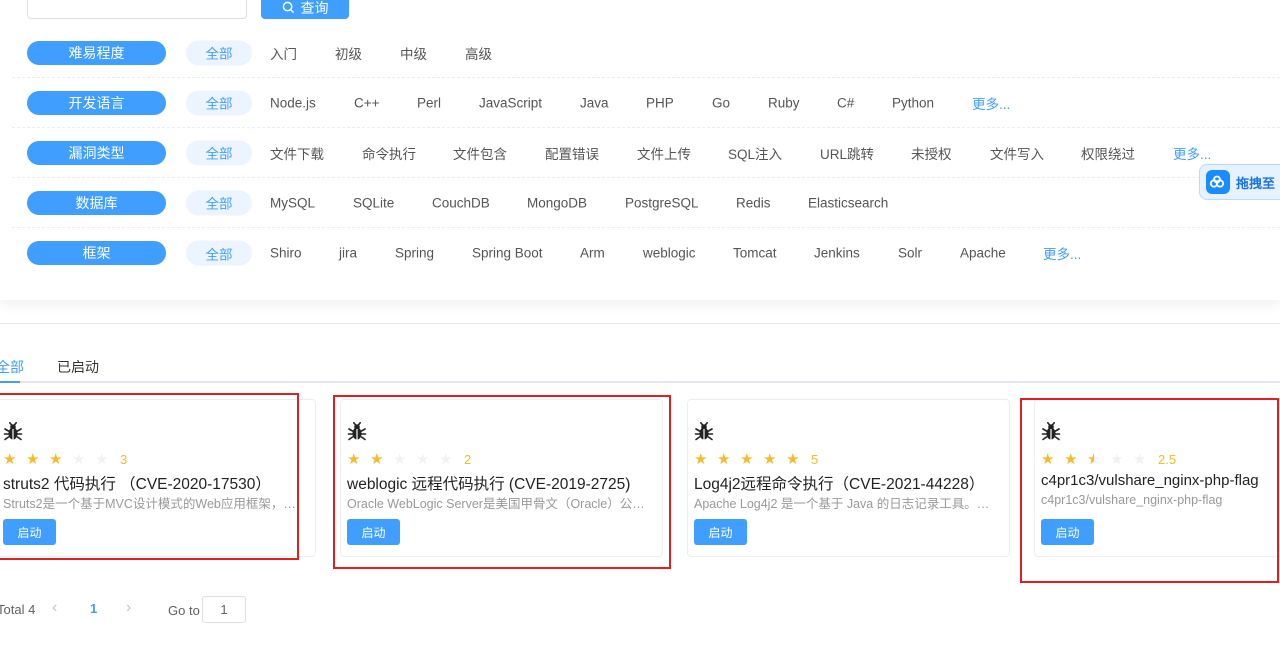 The image size is (1280, 647). I want to click on filter-option: 中级, so click(413, 53).